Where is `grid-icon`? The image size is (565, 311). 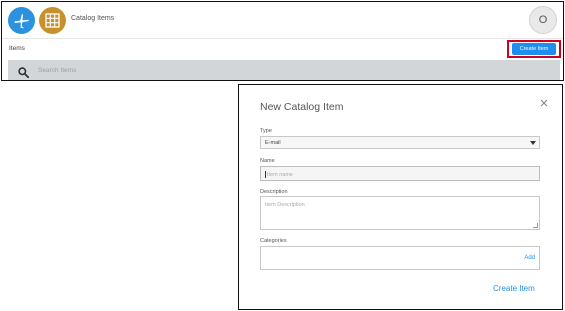
grid-icon is located at coordinates (52, 20).